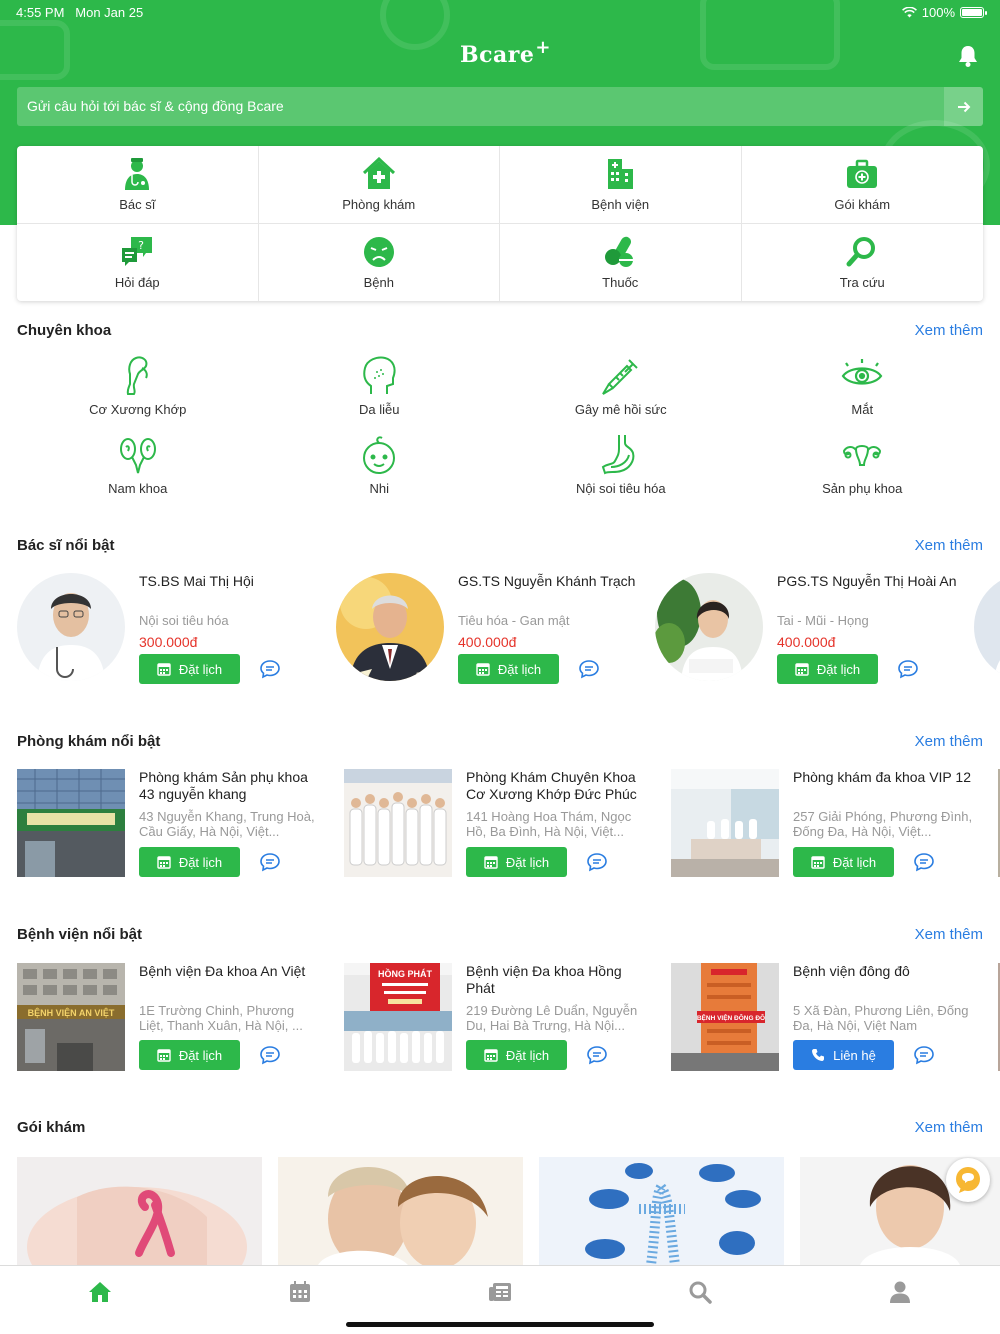 The width and height of the screenshot is (1000, 1334). What do you see at coordinates (863, 472) in the screenshot?
I see `specialty-obstetrics: Sản phụ khoa` at bounding box center [863, 472].